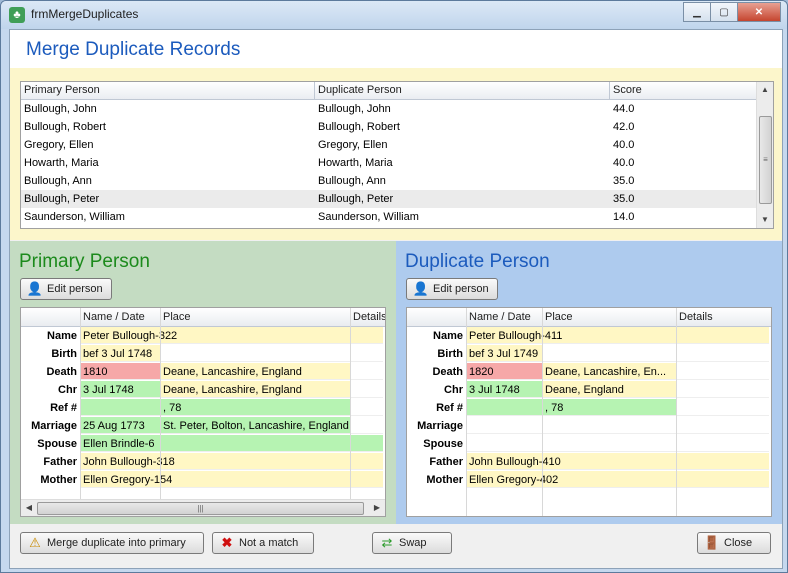 The image size is (788, 573). Describe the element at coordinates (446, 462) in the screenshot. I see `grid-row-label: Father` at that location.